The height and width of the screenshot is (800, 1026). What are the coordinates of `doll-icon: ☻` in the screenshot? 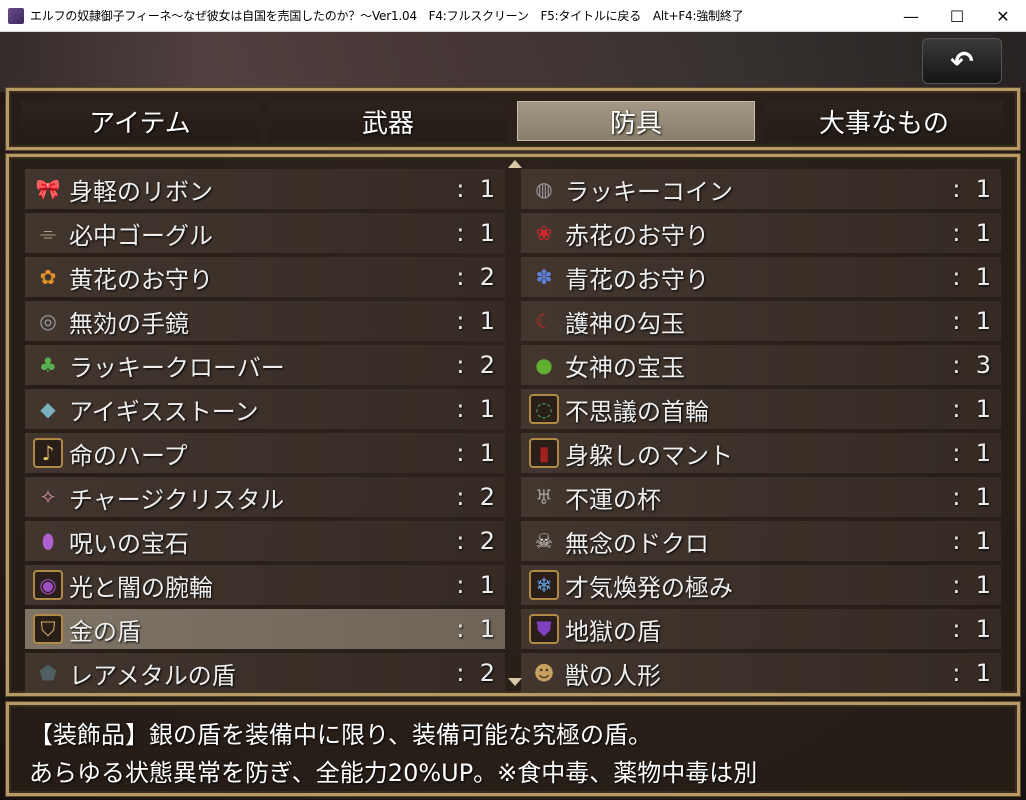 It's located at (544, 673).